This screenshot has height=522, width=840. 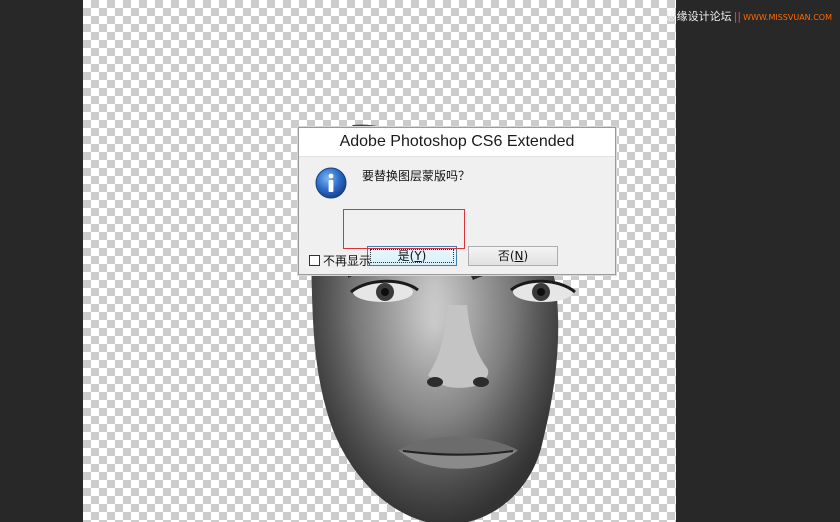 I want to click on dialog-message: 要替换图层蒙版吗？, so click(x=416, y=176).